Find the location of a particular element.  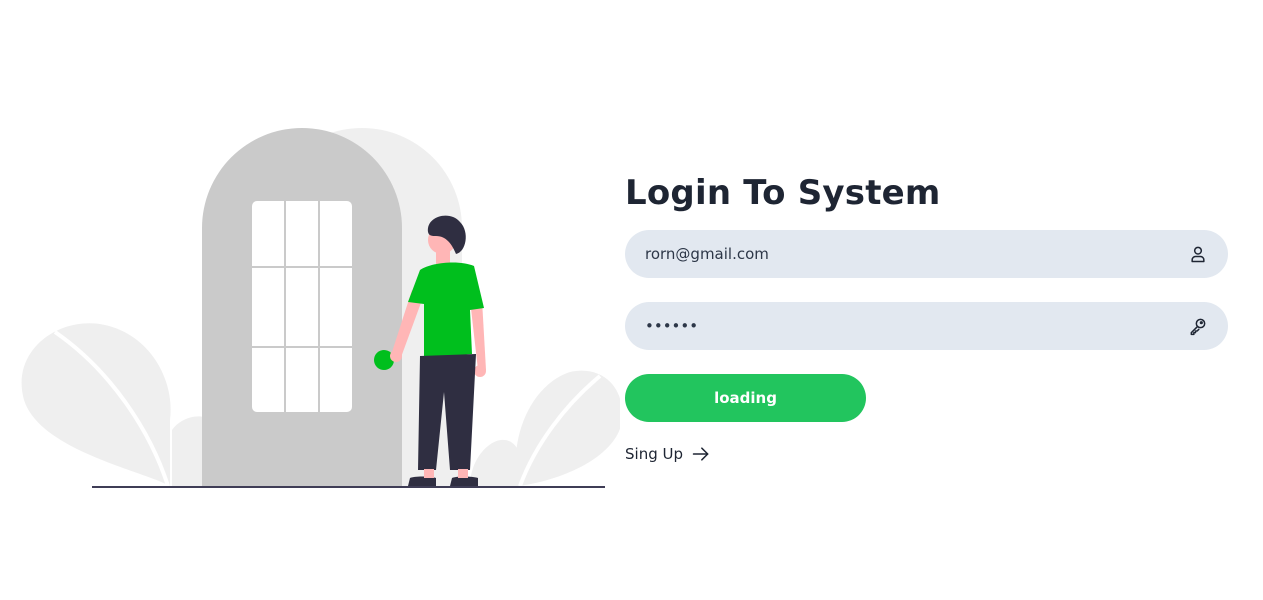

signup-label: Sing Up is located at coordinates (654, 454).